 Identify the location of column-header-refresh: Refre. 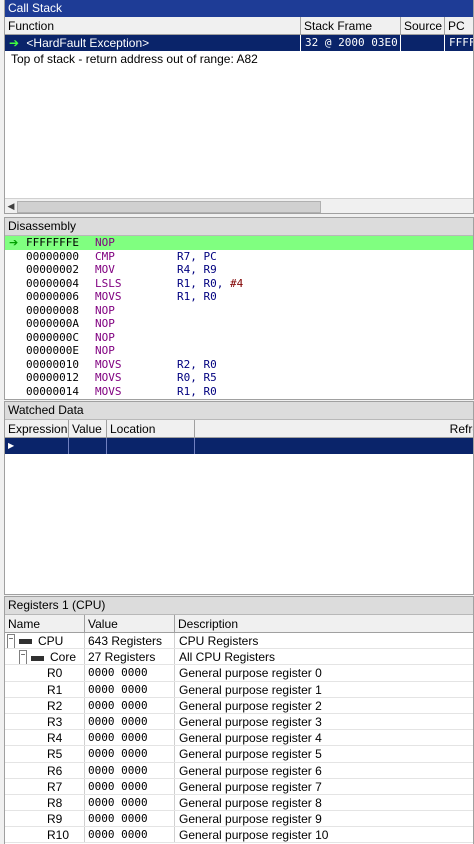
(334, 429).